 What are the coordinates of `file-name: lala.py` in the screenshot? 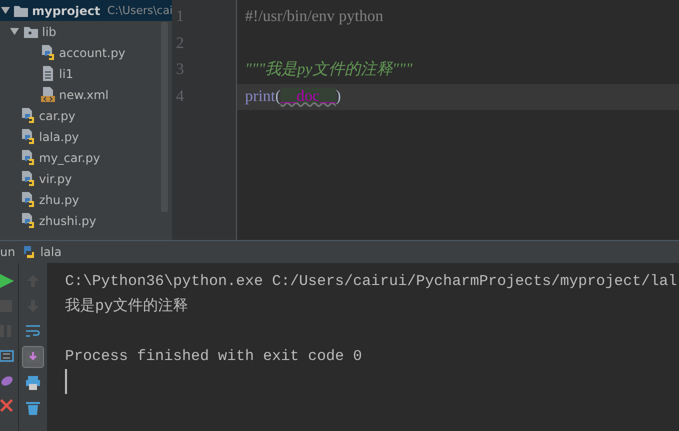 It's located at (59, 137).